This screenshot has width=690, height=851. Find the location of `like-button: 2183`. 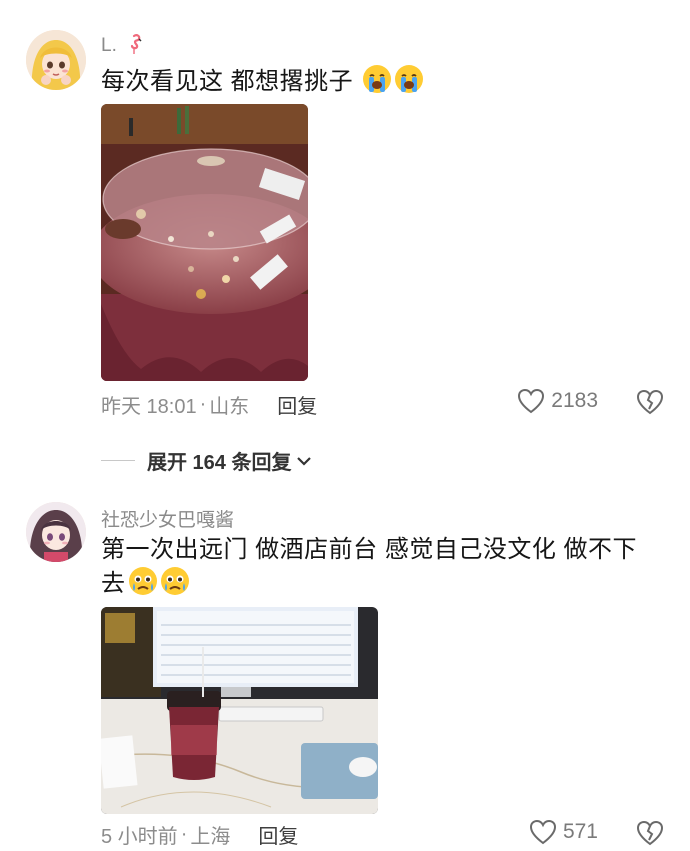

like-button: 2183 is located at coordinates (557, 401).